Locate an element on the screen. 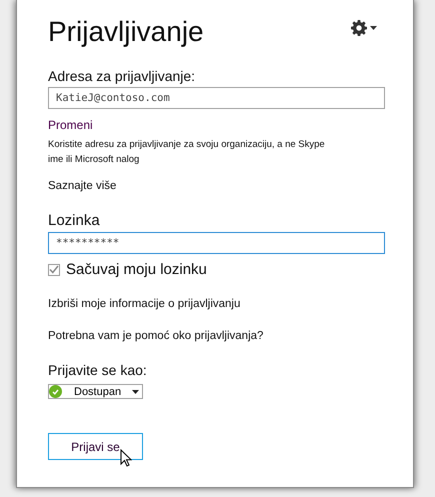  checkbox-label: Sačuvaj moju lozinku is located at coordinates (136, 269).